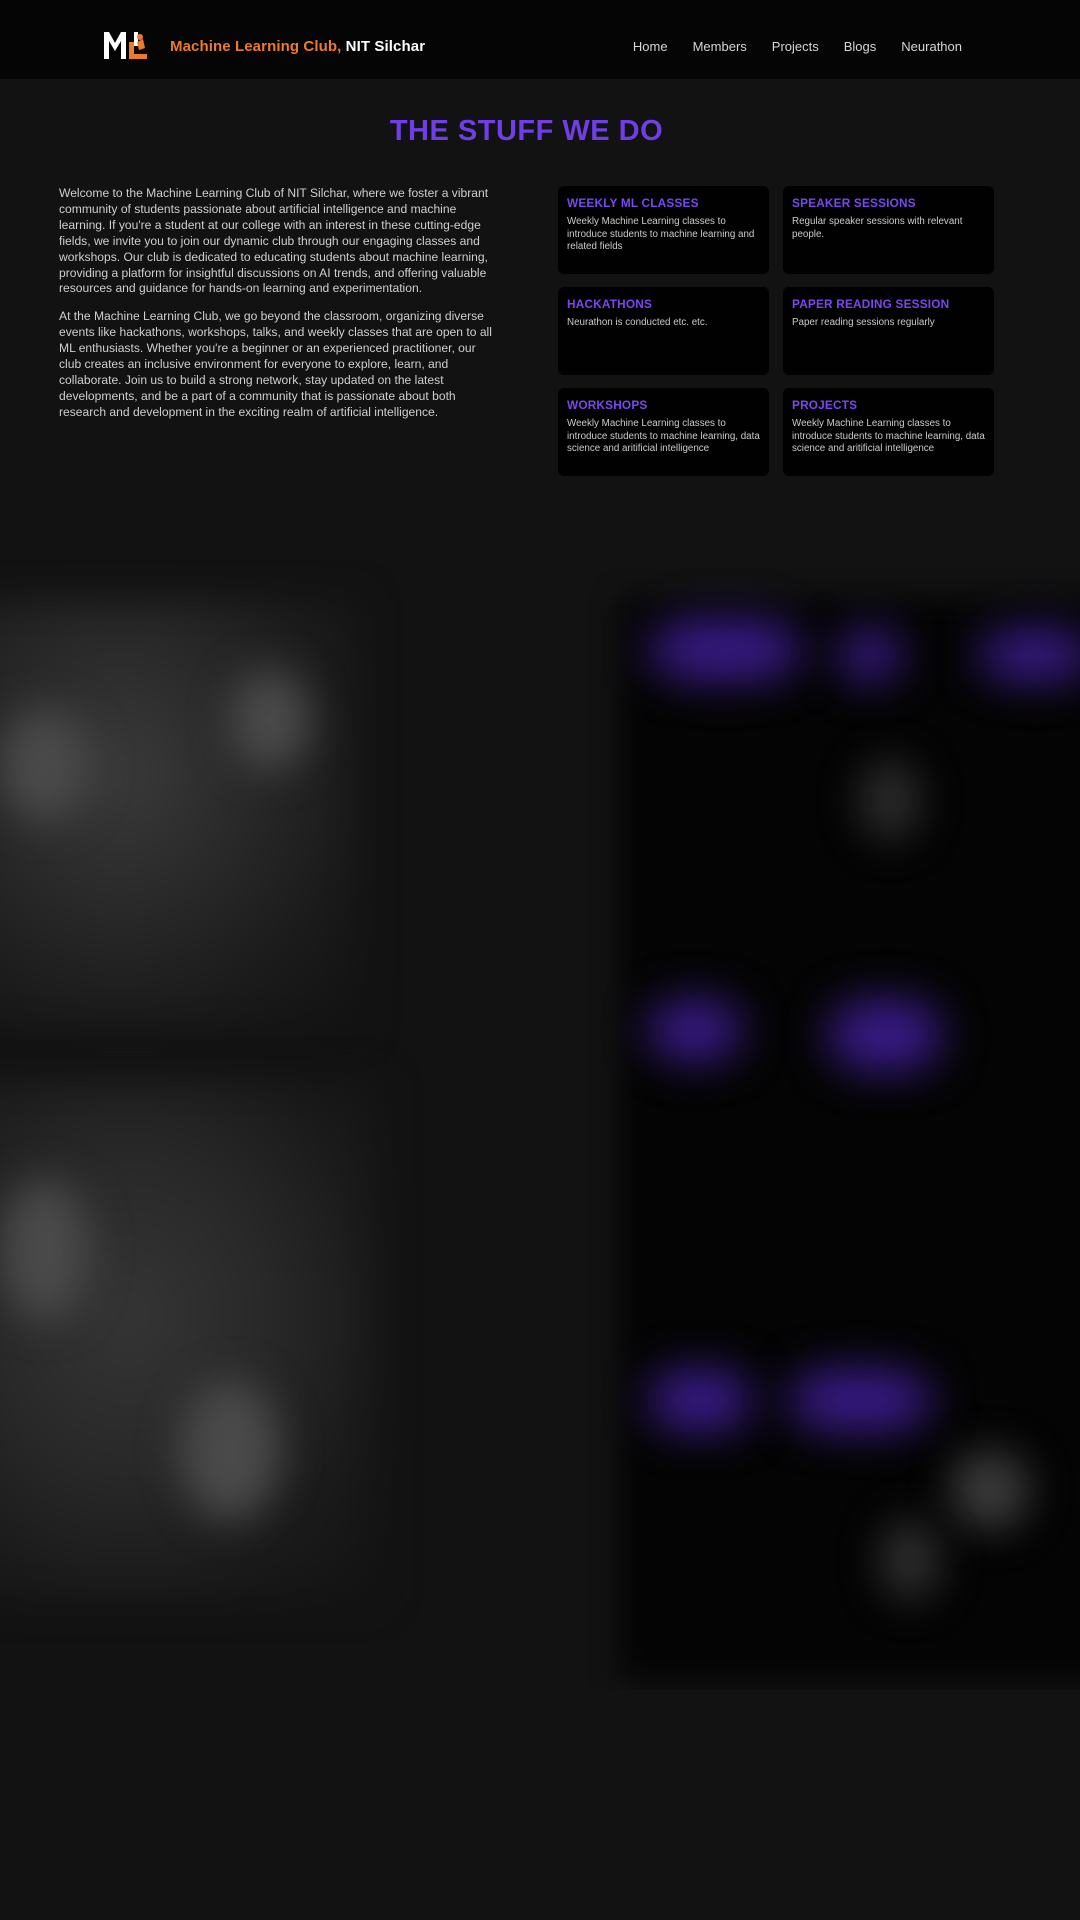 The width and height of the screenshot is (1080, 1920). What do you see at coordinates (931, 46) in the screenshot?
I see `nav-neurathon: Neurathon` at bounding box center [931, 46].